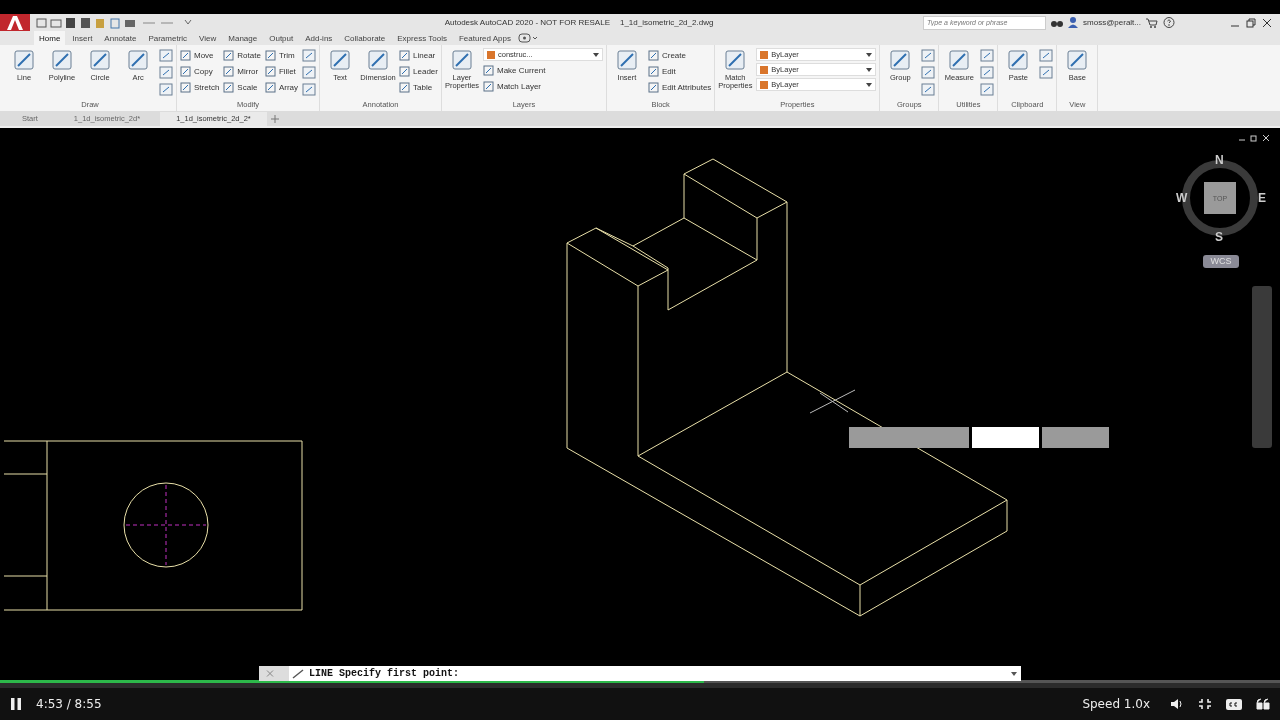 This screenshot has height=720, width=1280. I want to click on ribbon-tab: Insert, so click(82, 38).